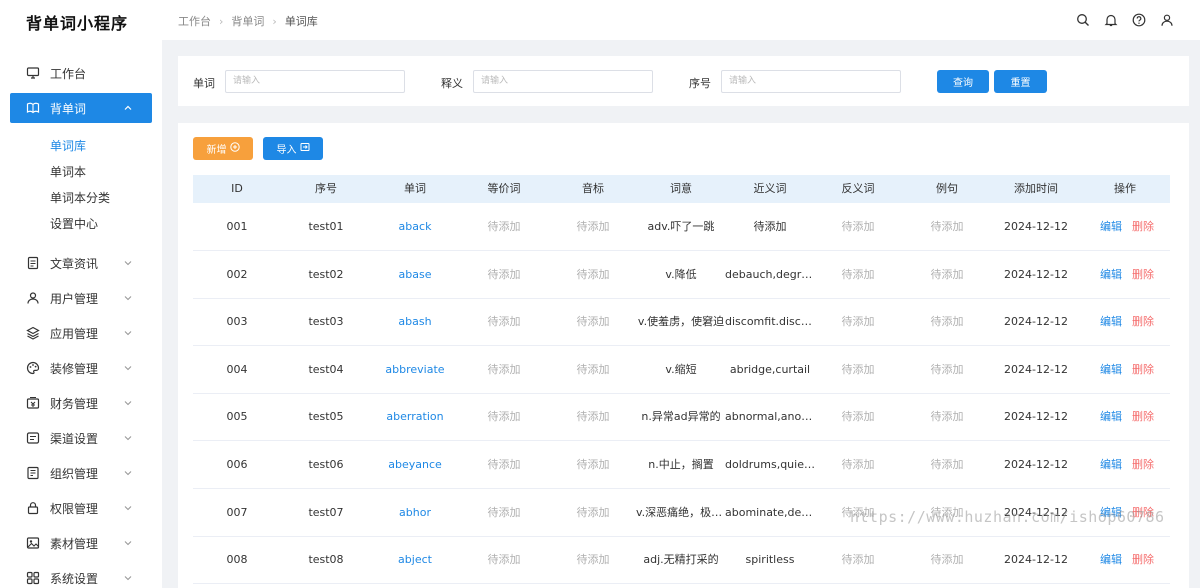 This screenshot has width=1200, height=588. I want to click on column-header: 操作, so click(1125, 188).